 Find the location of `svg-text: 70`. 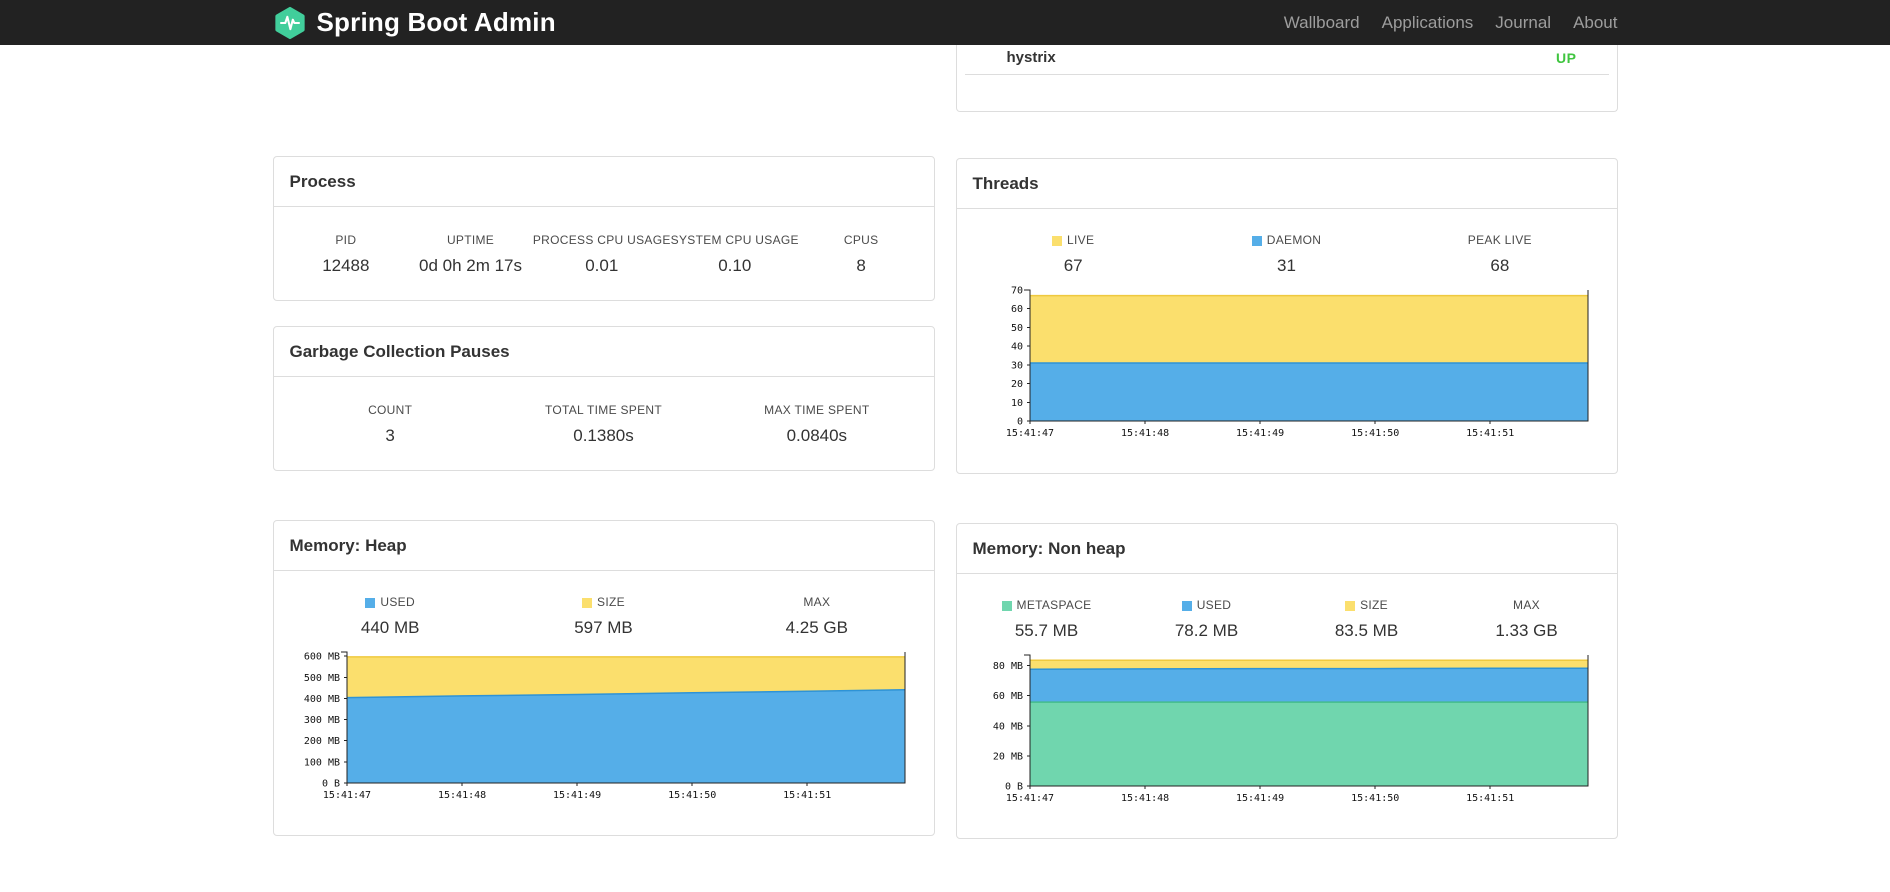

svg-text: 70 is located at coordinates (1016, 291).